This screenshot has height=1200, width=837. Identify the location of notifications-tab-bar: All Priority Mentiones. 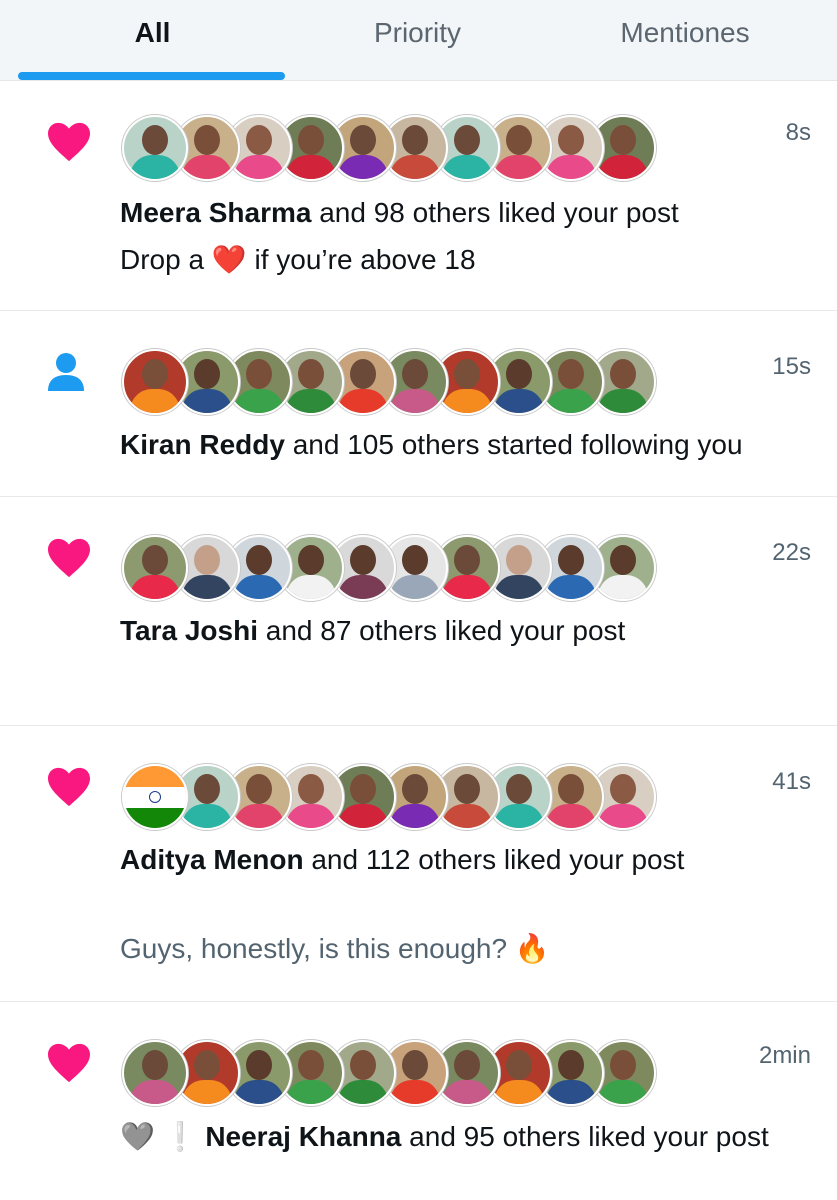
(418, 40).